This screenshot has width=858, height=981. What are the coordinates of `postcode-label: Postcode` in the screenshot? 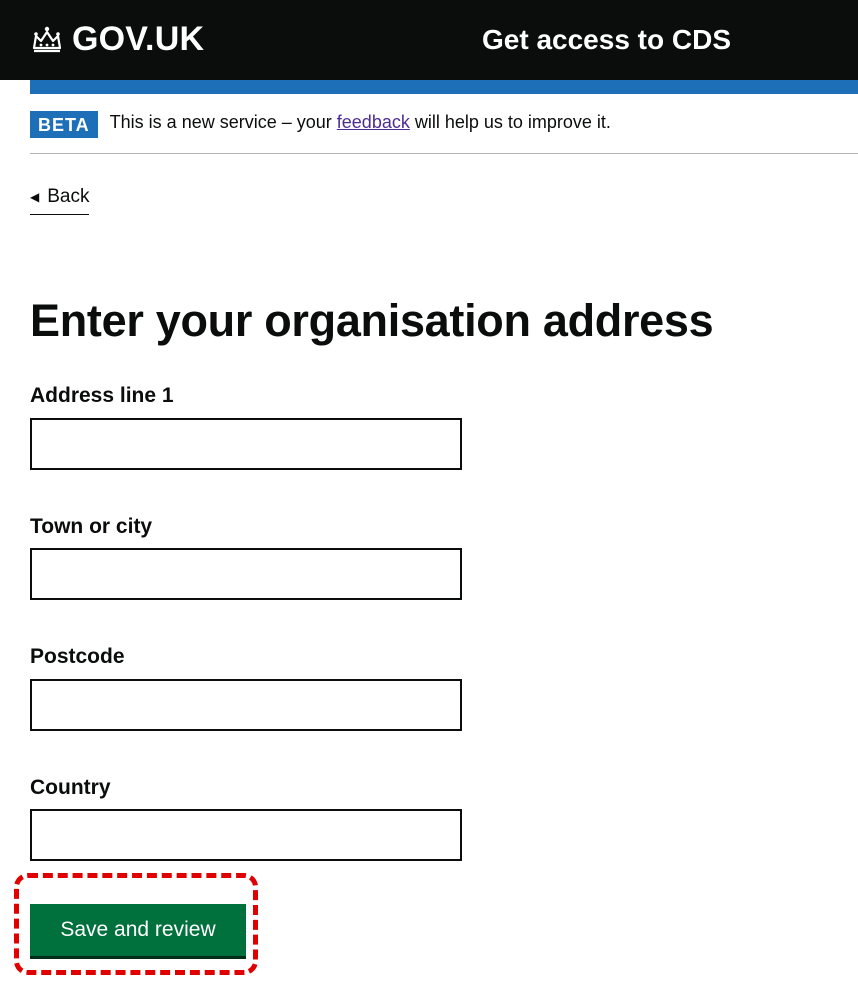 It's located at (77, 656).